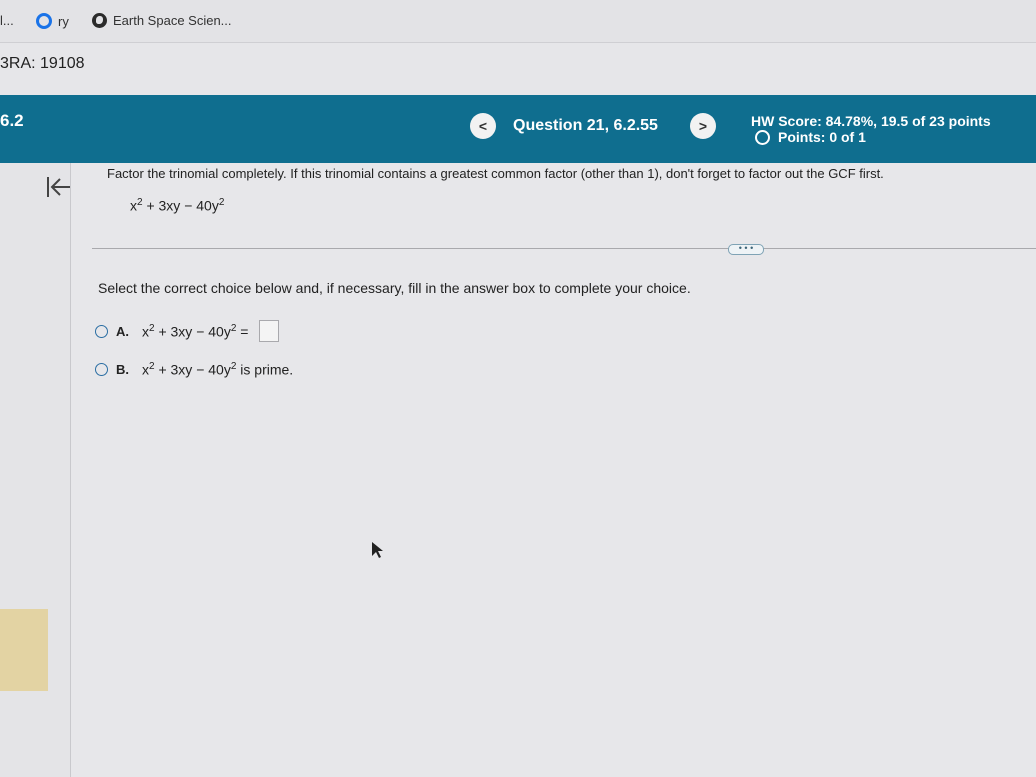 The height and width of the screenshot is (777, 1036). I want to click on mouse-cursor-icon, so click(377, 550).